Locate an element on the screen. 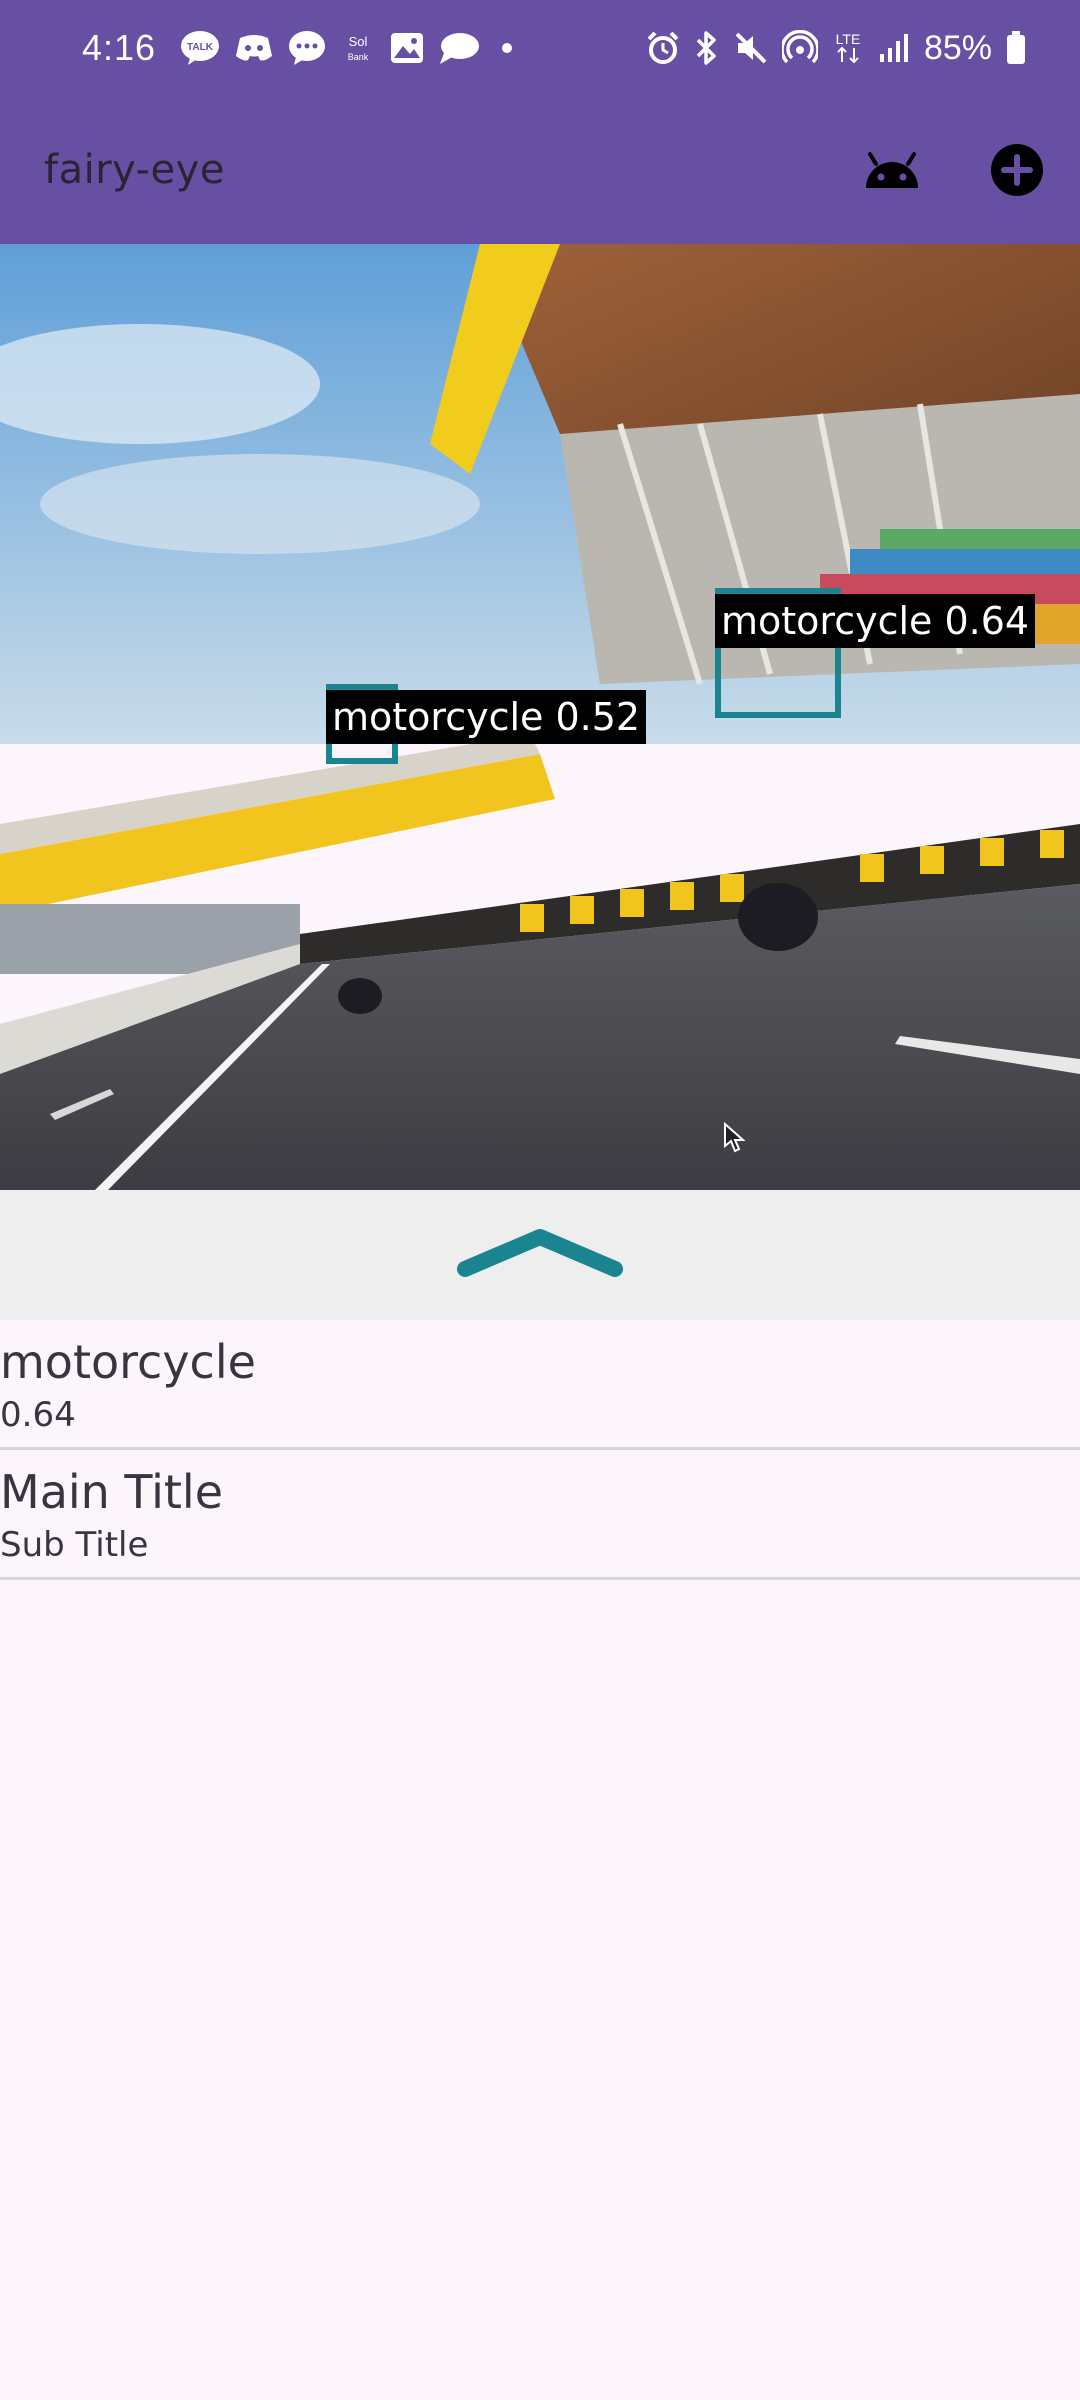 Image resolution: width=1080 pixels, height=2400 pixels. add-circle-icon is located at coordinates (1017, 170).